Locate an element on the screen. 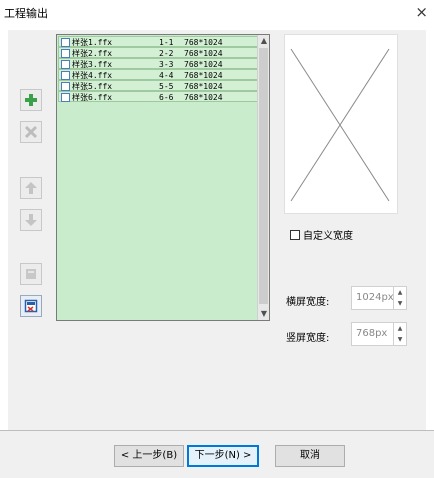 This screenshot has height=478, width=434. file-pages: 6-6 is located at coordinates (166, 97).